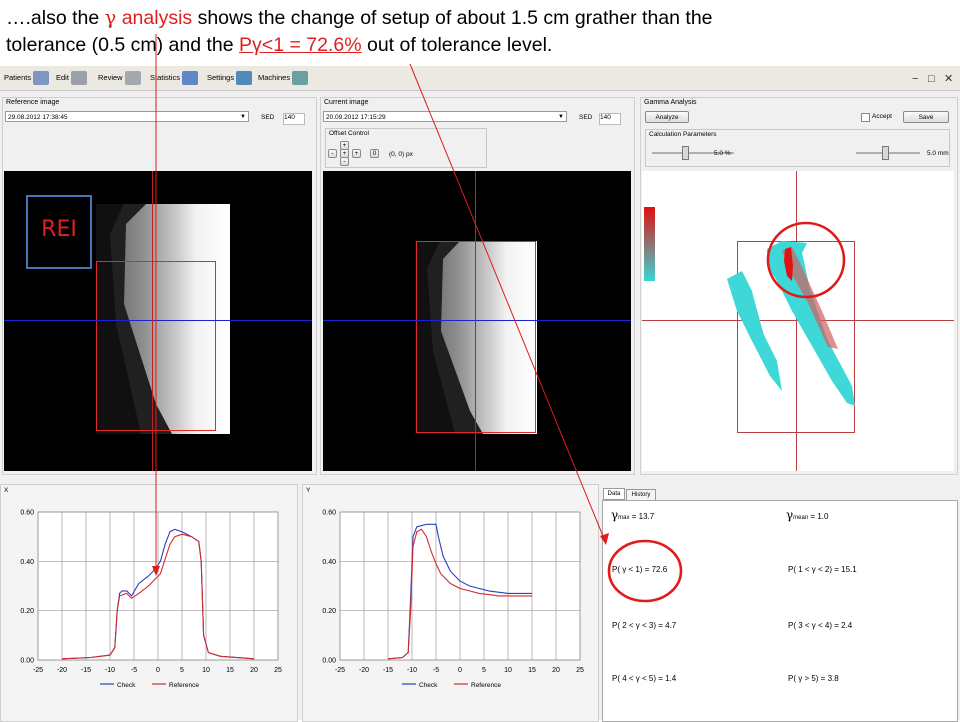 This screenshot has width=960, height=722. Describe the element at coordinates (604, 539) in the screenshot. I see `annotation-arrowhead-p-value` at that location.